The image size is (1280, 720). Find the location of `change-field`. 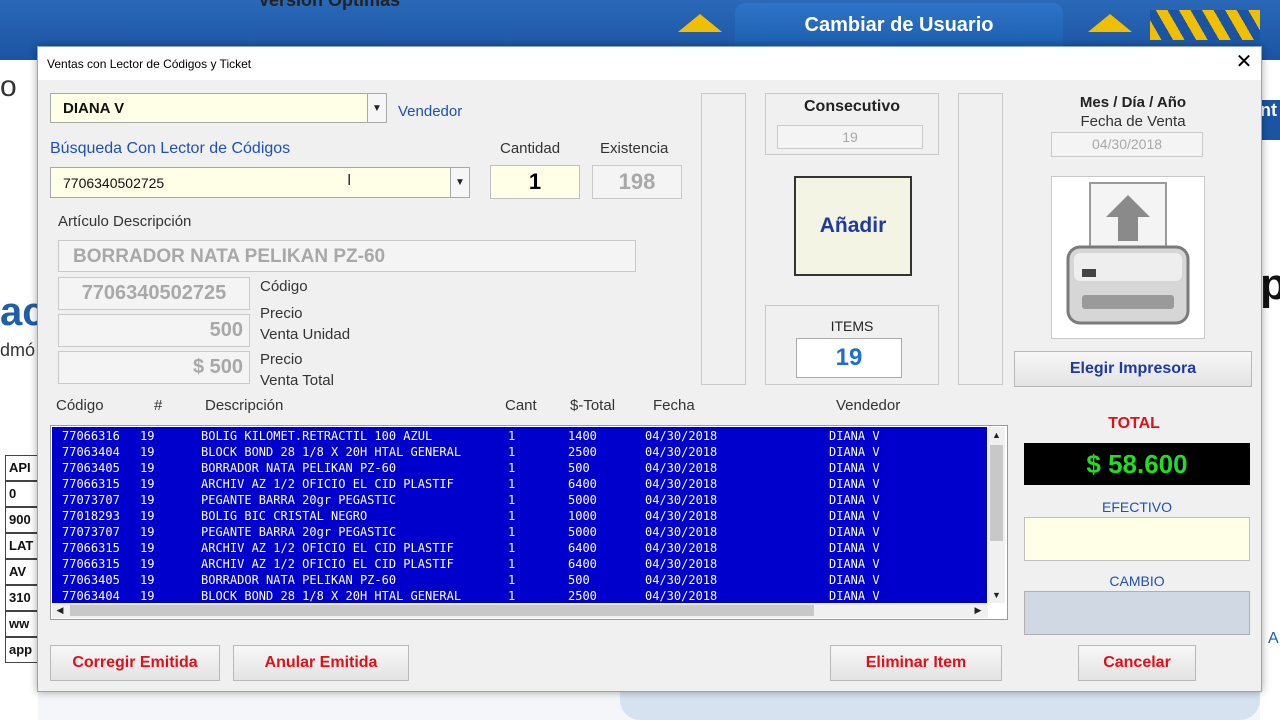

change-field is located at coordinates (1137, 613).